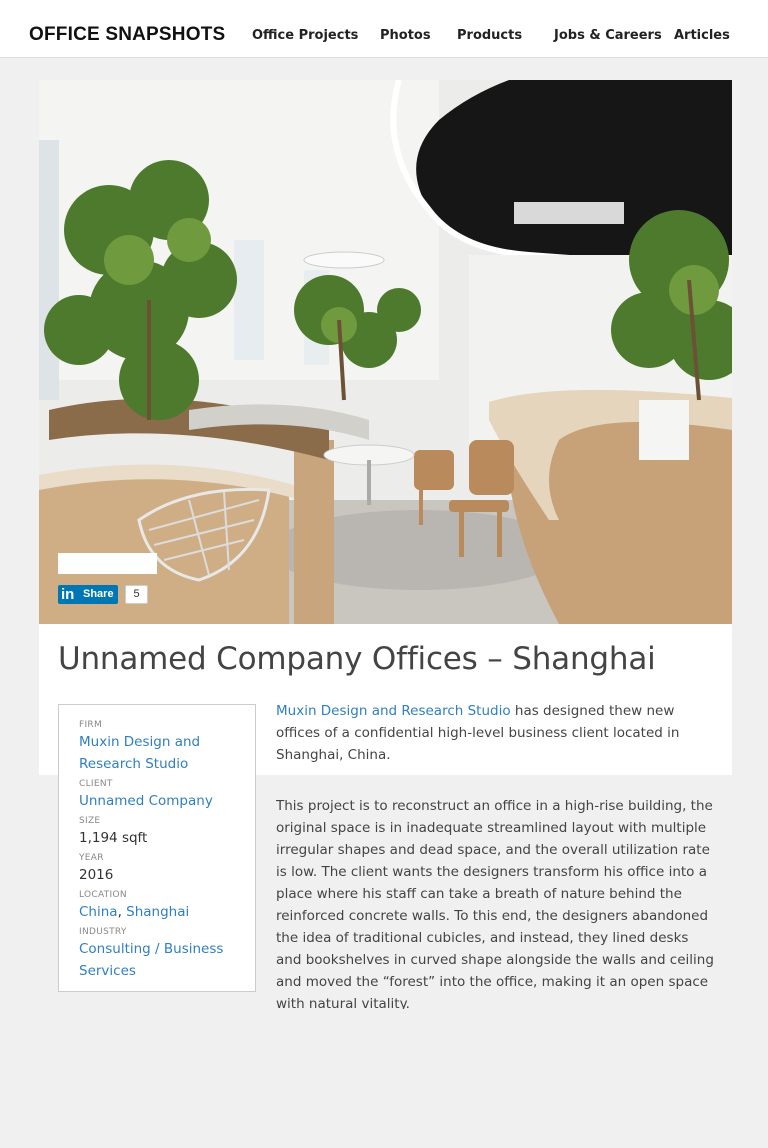 The height and width of the screenshot is (1148, 768). What do you see at coordinates (136, 594) in the screenshot?
I see `share-count: 5` at bounding box center [136, 594].